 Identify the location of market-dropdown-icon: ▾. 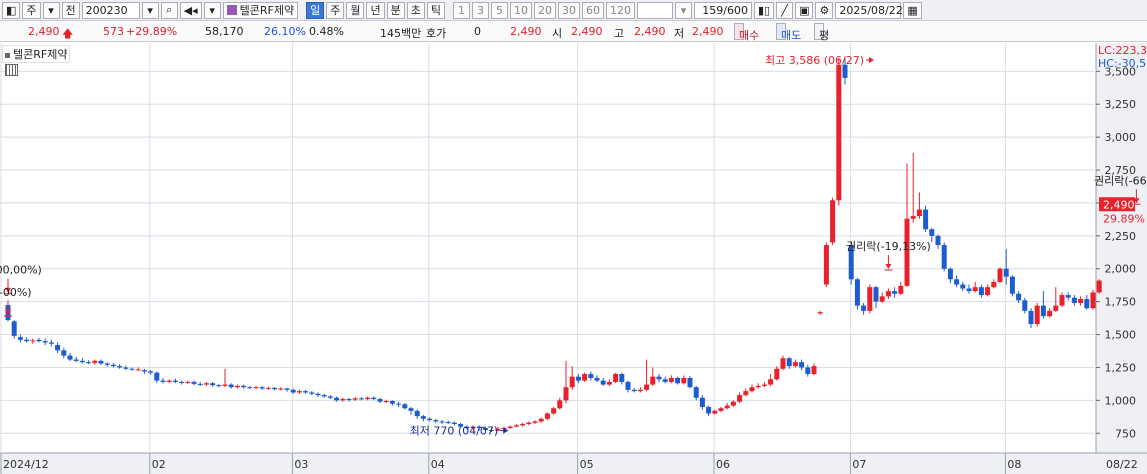
(51, 10).